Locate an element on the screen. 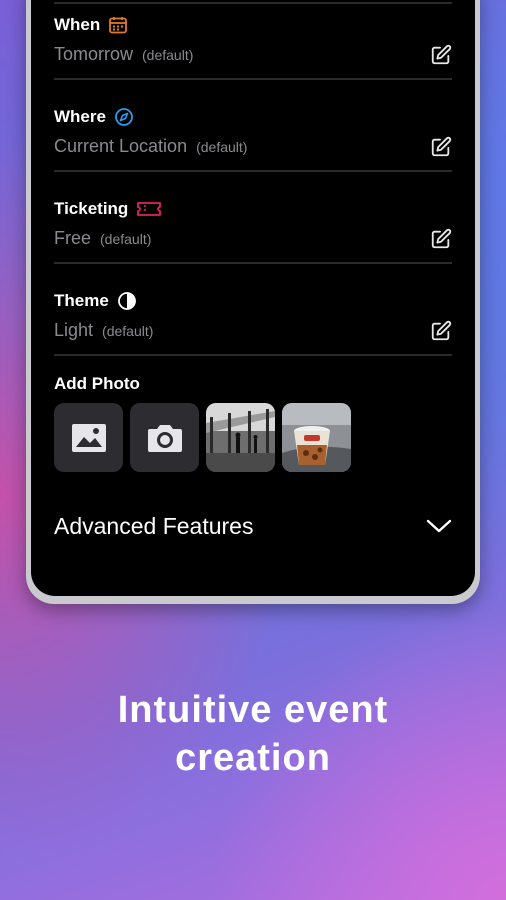 The image size is (506, 900). airport-photo is located at coordinates (240, 437).